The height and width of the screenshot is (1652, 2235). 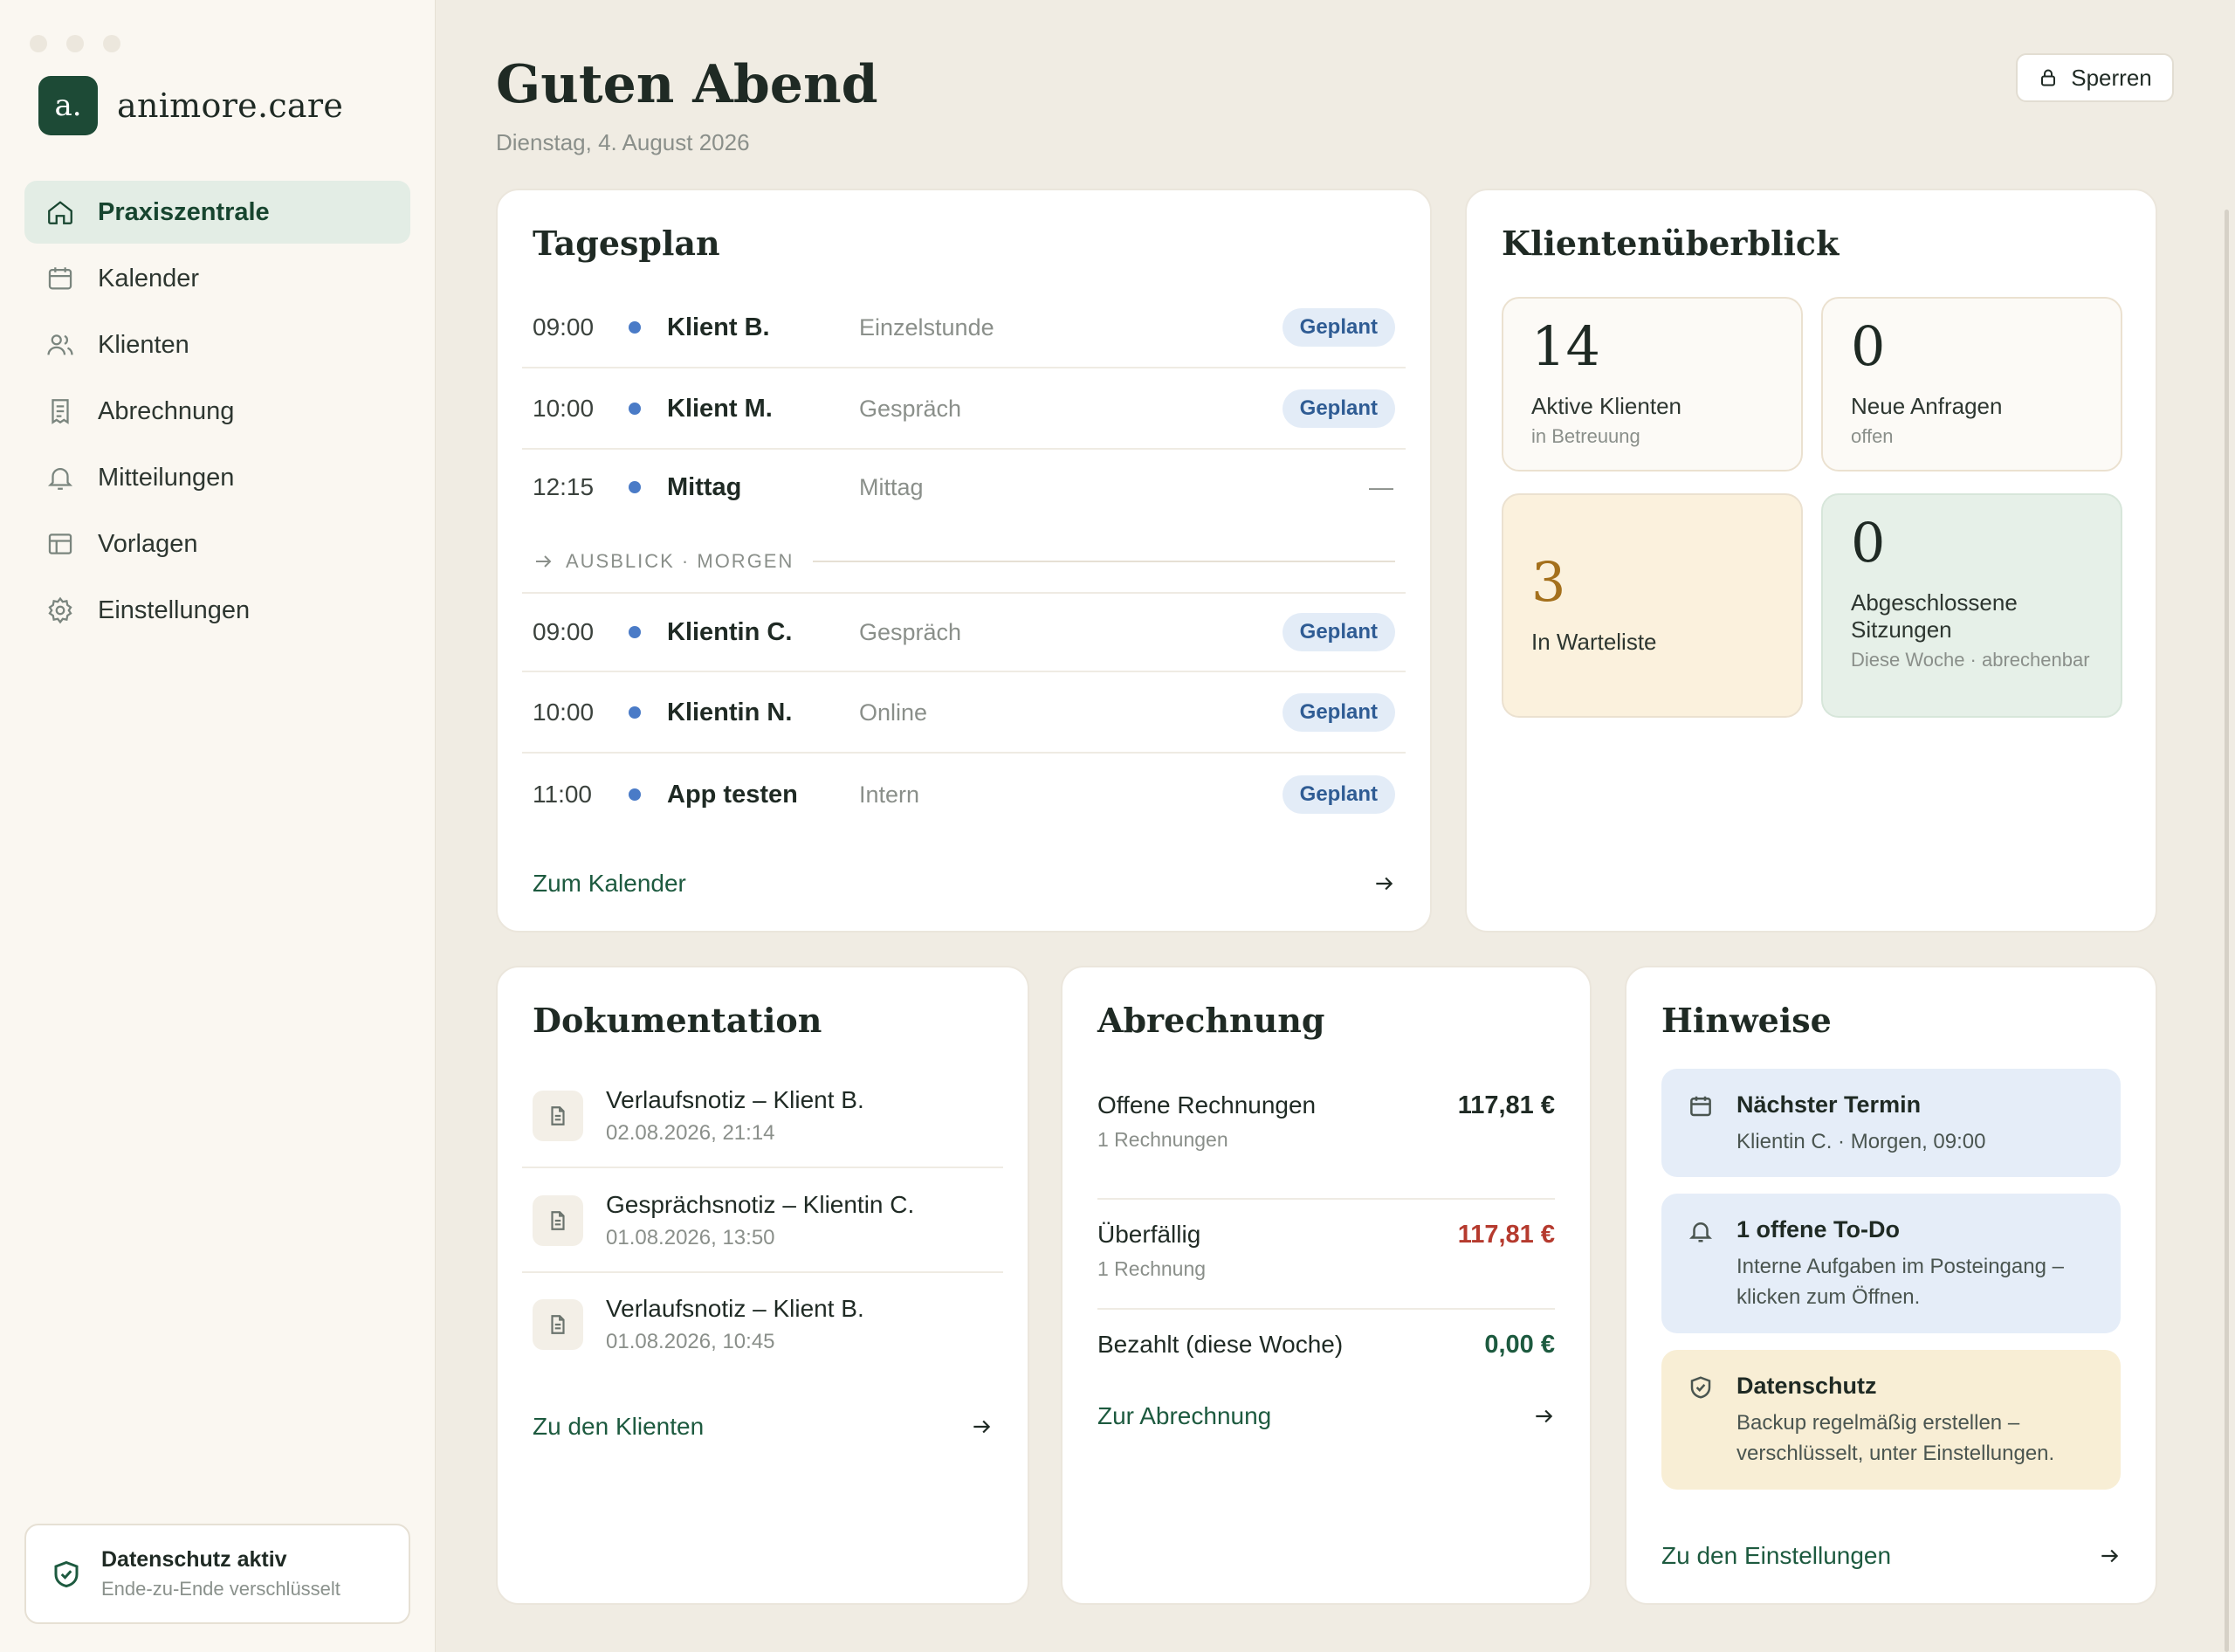 I want to click on appointment-row: 09:00 Klientin C. Gespräch Geplant, so click(x=964, y=632).